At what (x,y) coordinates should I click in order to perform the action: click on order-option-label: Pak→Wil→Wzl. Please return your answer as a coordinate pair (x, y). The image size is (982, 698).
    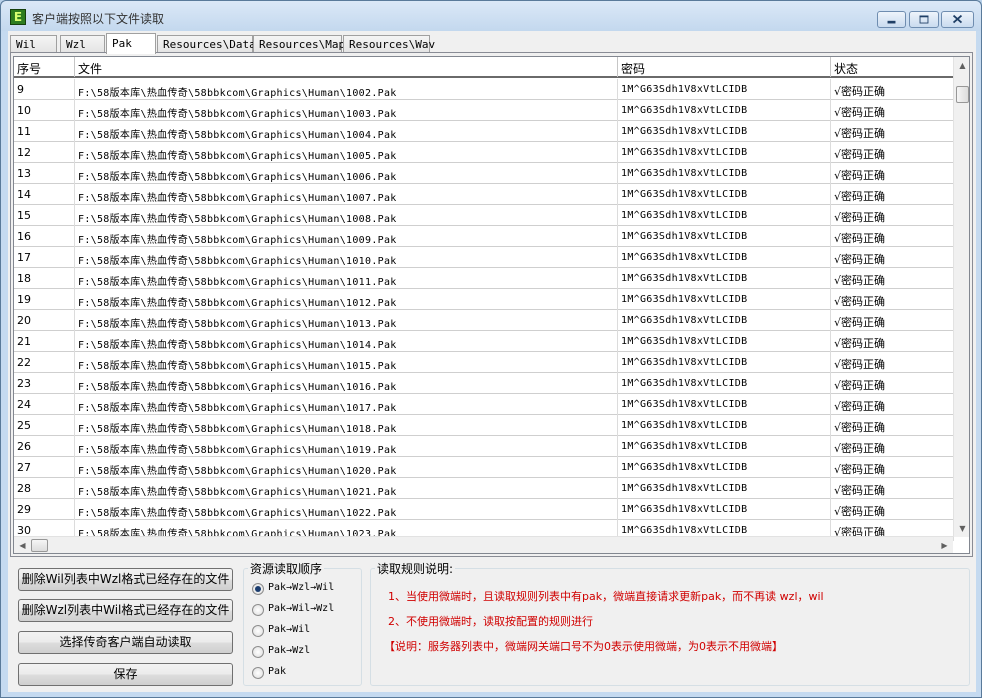
    Looking at the image, I should click on (301, 608).